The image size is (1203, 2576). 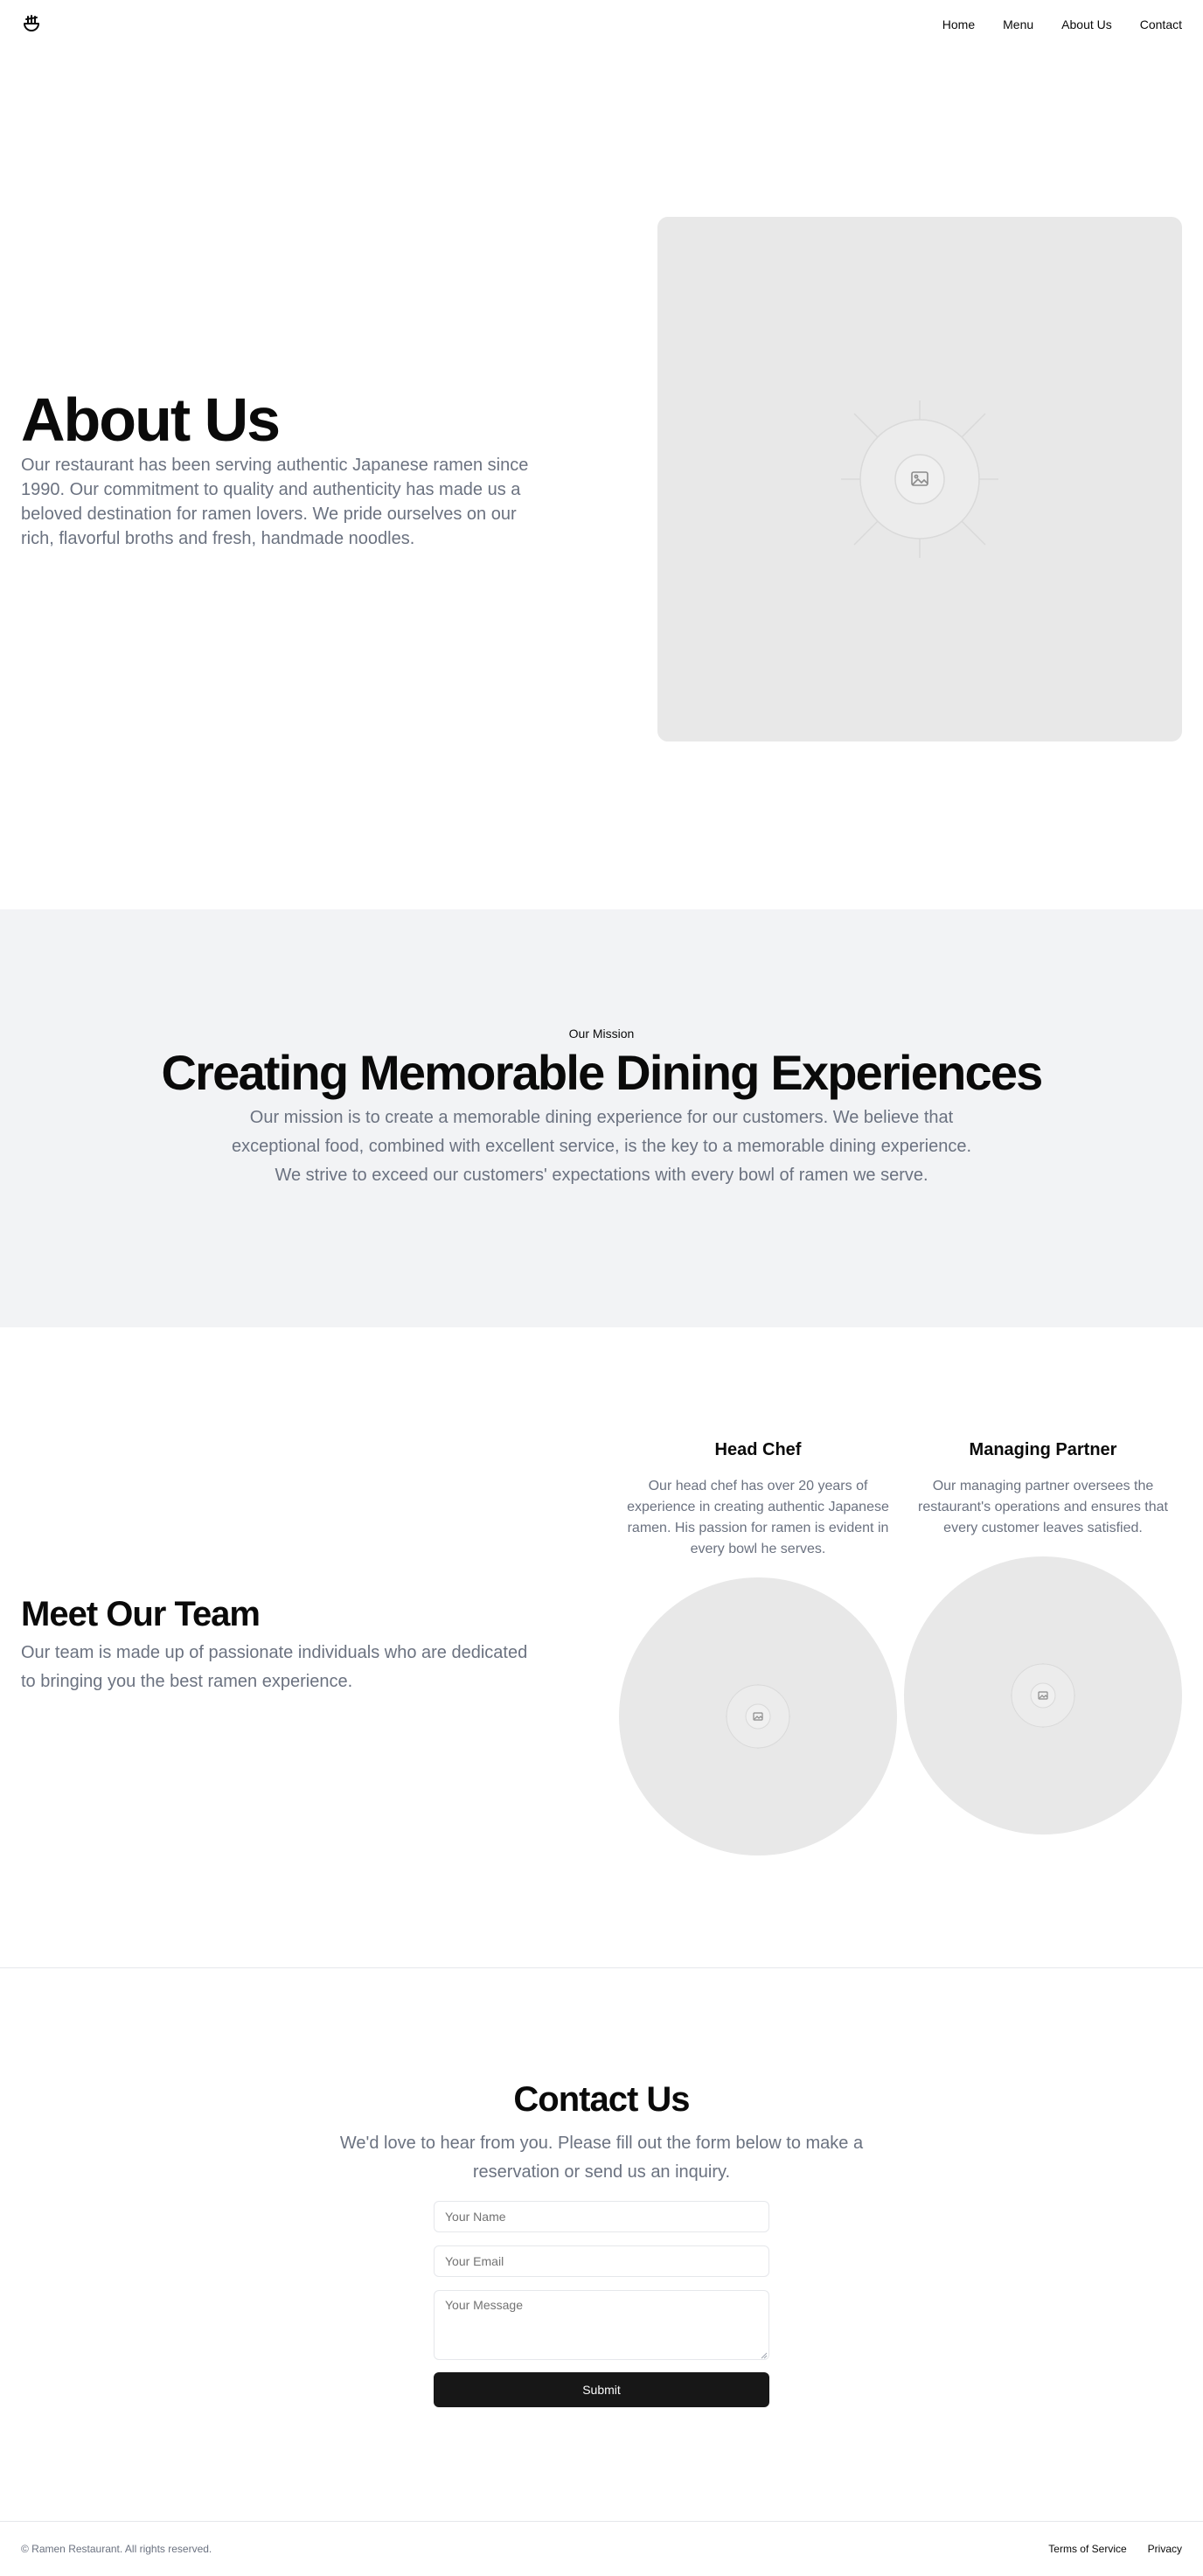 I want to click on head-chef-photo, so click(x=758, y=1716).